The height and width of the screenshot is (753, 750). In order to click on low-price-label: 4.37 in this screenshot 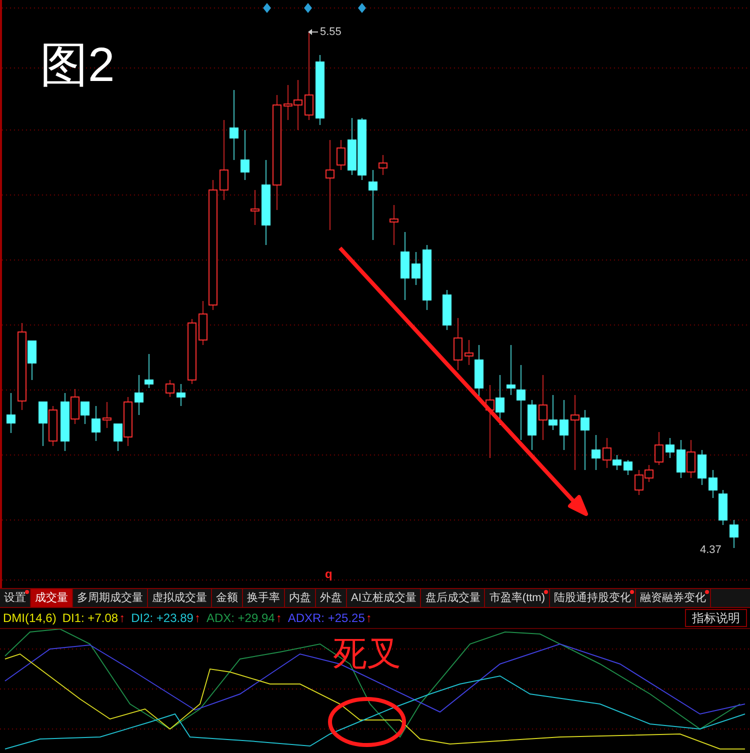, I will do `click(711, 550)`.